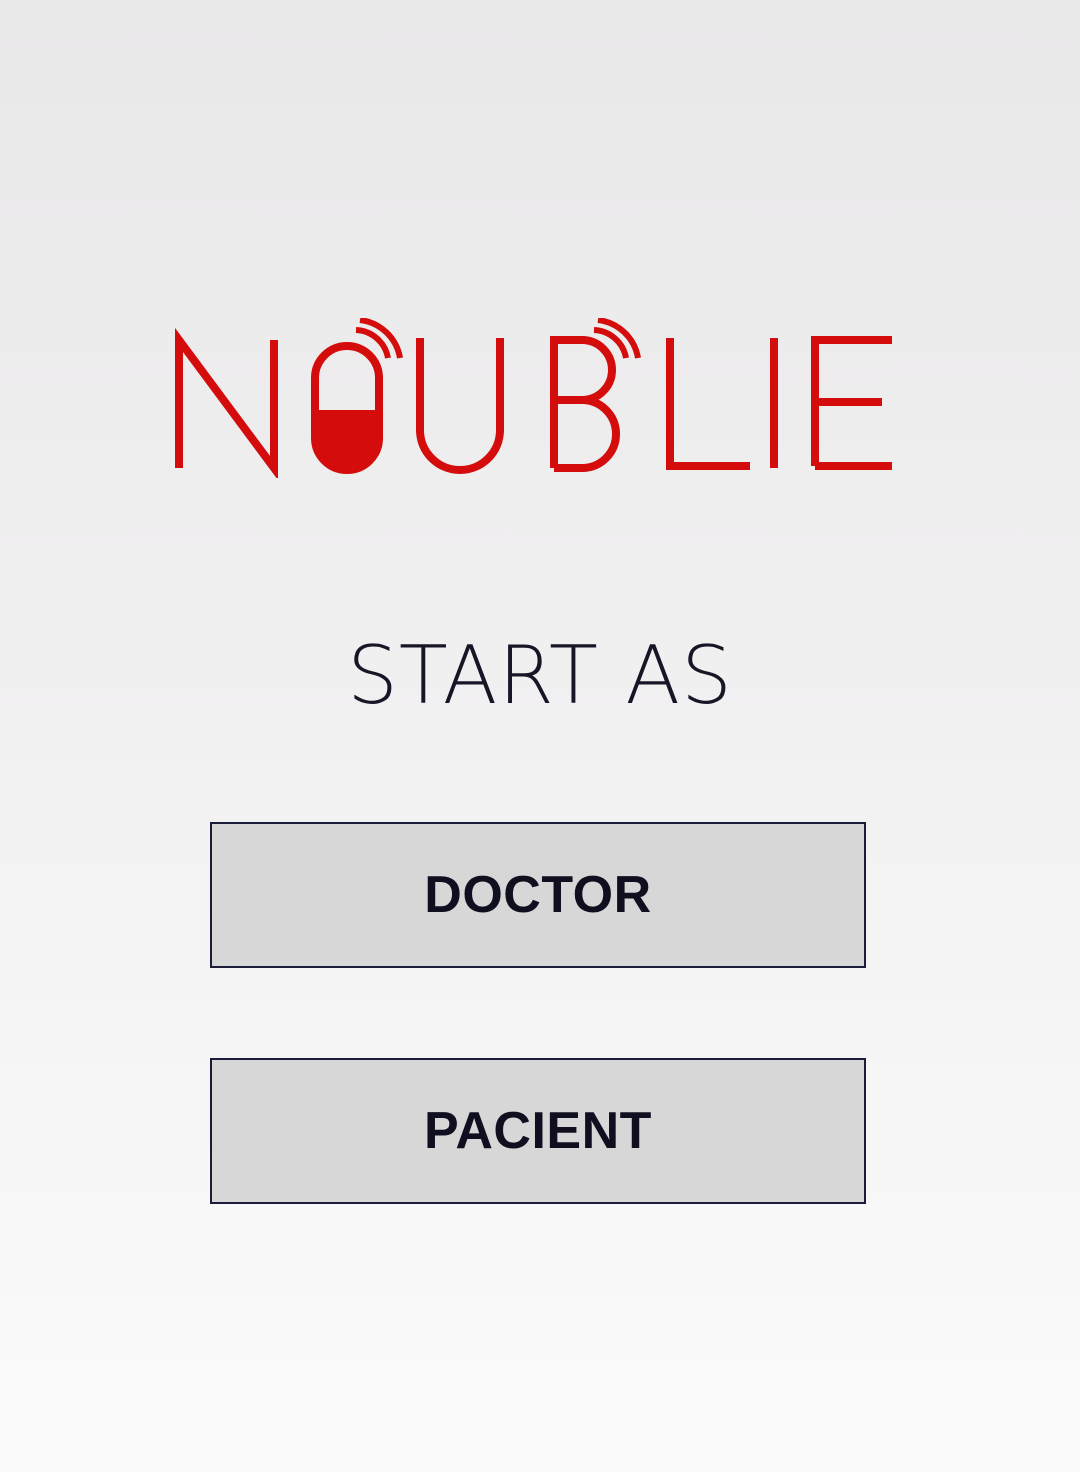 This screenshot has width=1080, height=1472. I want to click on doctor-button: DOCTOR, so click(538, 895).